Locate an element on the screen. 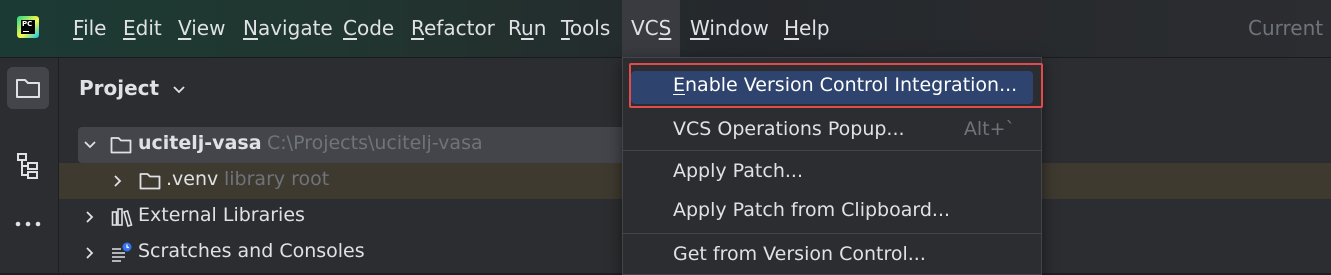 Image resolution: width=1331 pixels, height=275 pixels. menu-edit: Edit is located at coordinates (142, 28).